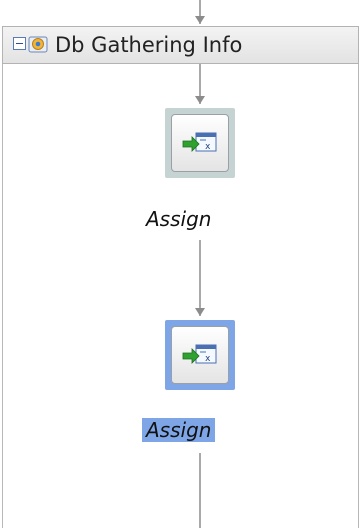  What do you see at coordinates (179, 430) in the screenshot?
I see `activity-2-label: Assign` at bounding box center [179, 430].